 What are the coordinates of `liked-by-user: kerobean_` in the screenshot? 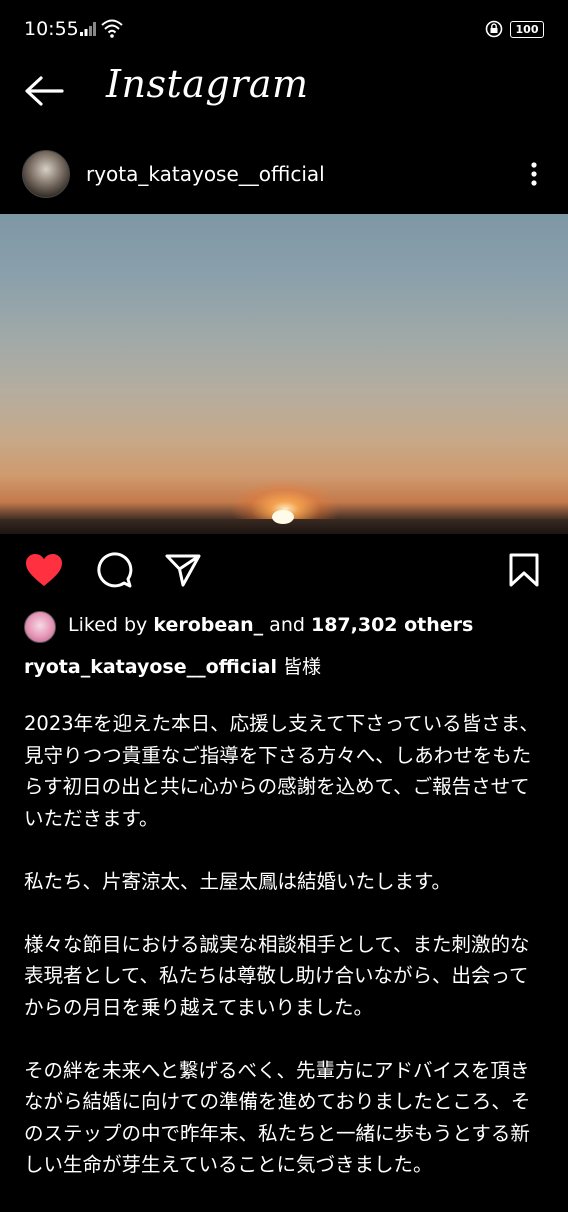 It's located at (208, 625).